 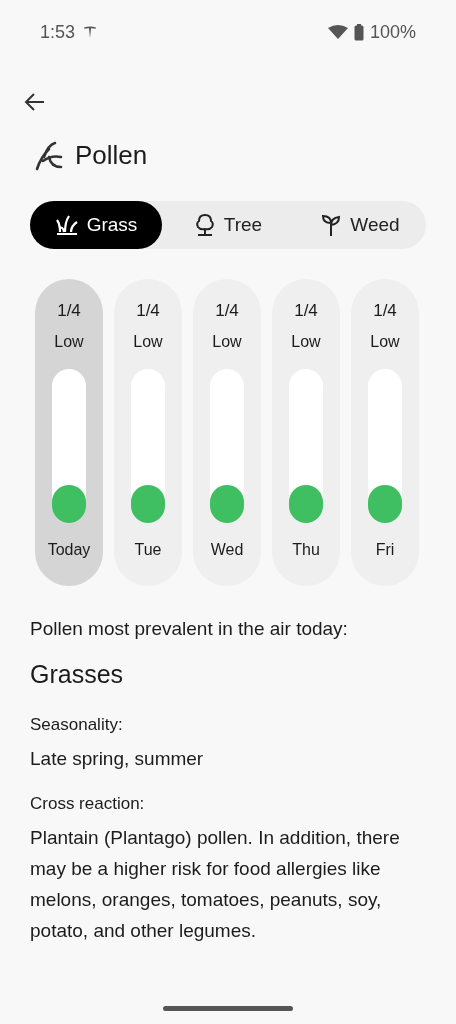 I want to click on plant-name: Grasses, so click(x=77, y=674).